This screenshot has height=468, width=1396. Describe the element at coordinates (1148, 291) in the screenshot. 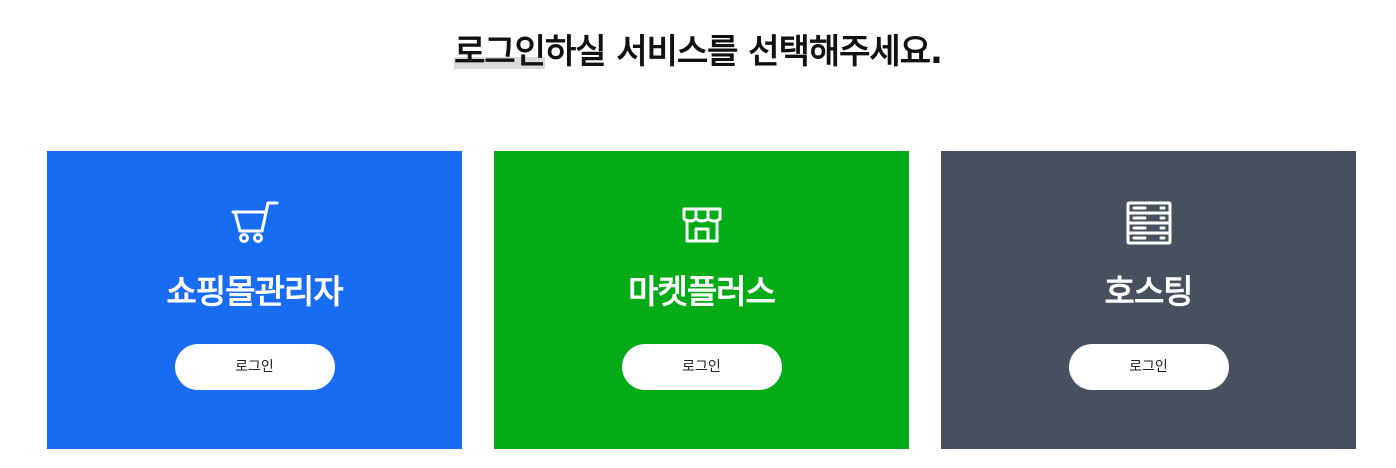

I see `card-title: 호스팅` at that location.